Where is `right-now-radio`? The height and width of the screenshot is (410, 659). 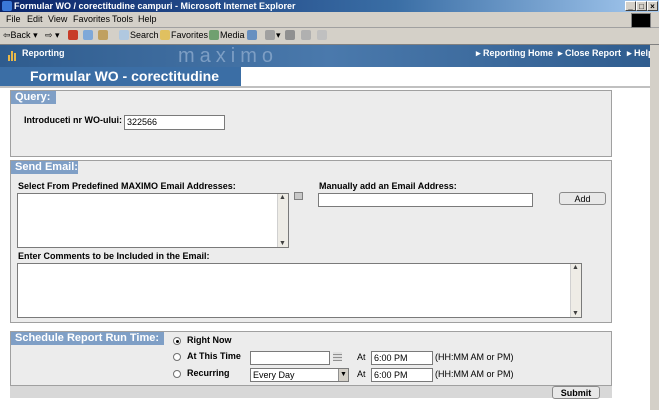
right-now-radio is located at coordinates (177, 341).